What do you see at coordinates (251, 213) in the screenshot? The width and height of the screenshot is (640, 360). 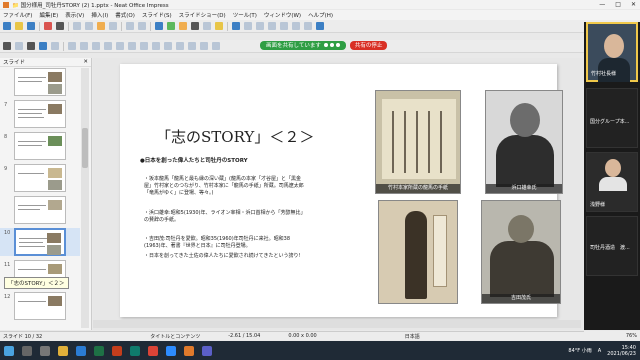 I see `body-line: ・浜口雄幸:昭和5(1930)年、ライオン宰相・浜口首相から「芳醇無比」` at bounding box center [251, 213].